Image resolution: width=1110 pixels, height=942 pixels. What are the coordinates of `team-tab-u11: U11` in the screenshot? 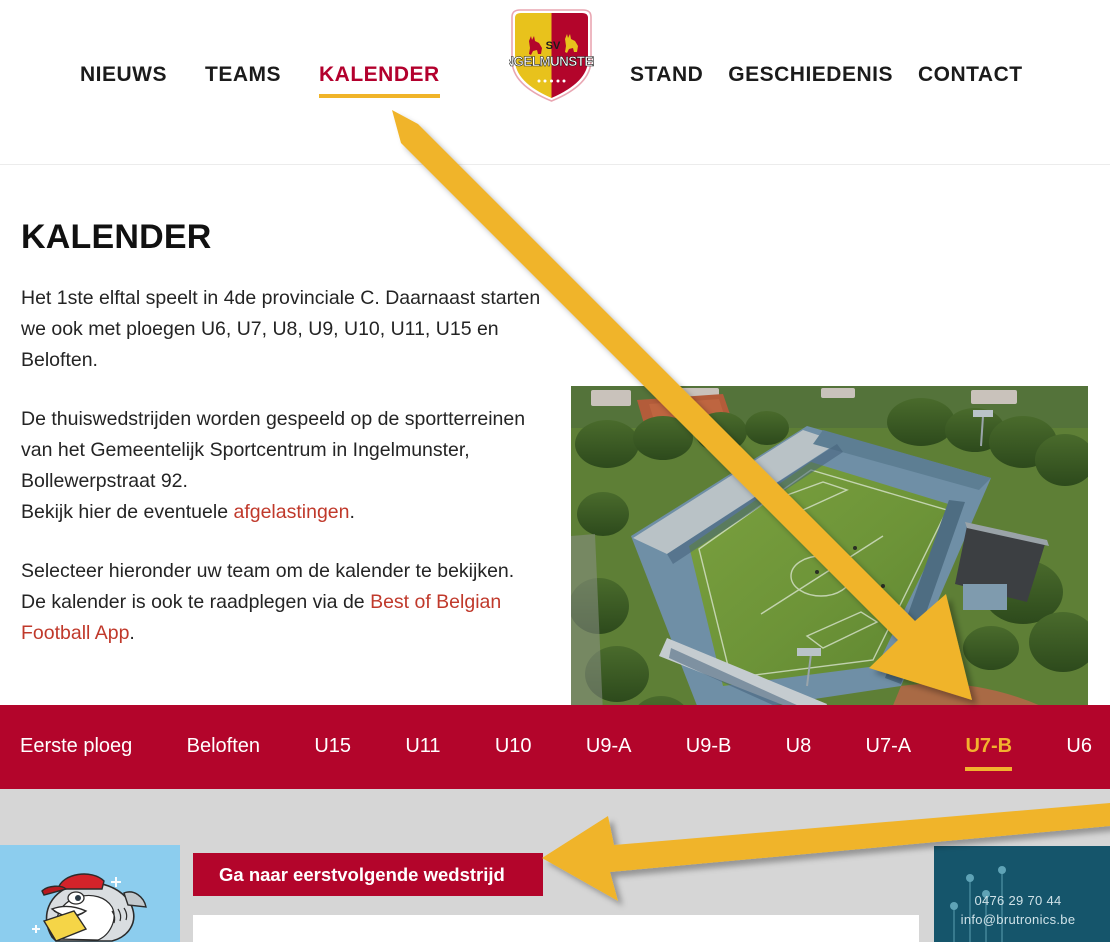 It's located at (422, 747).